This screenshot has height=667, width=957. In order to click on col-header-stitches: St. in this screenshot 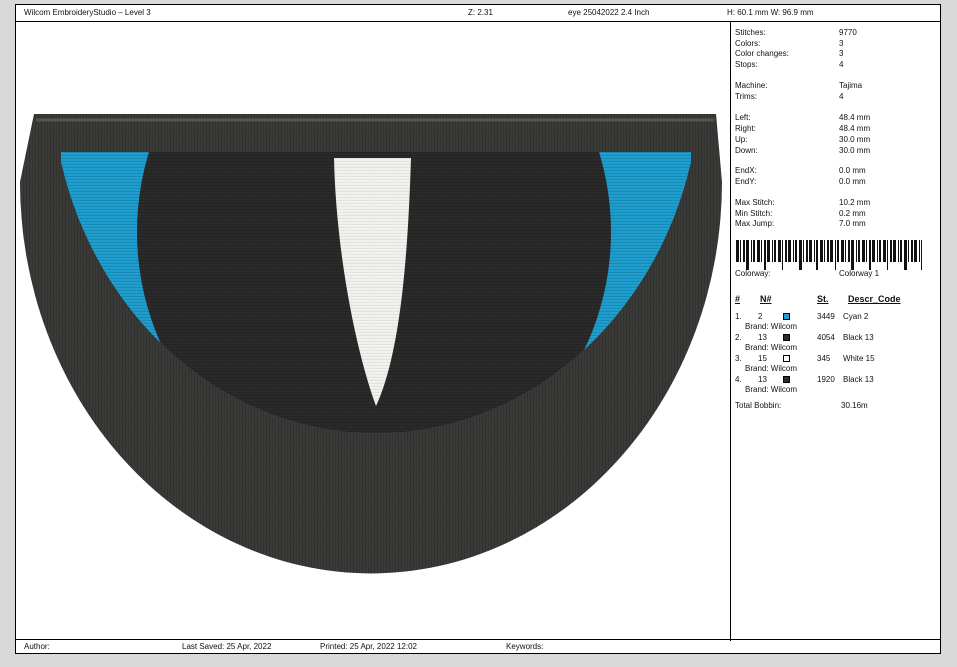, I will do `click(823, 299)`.